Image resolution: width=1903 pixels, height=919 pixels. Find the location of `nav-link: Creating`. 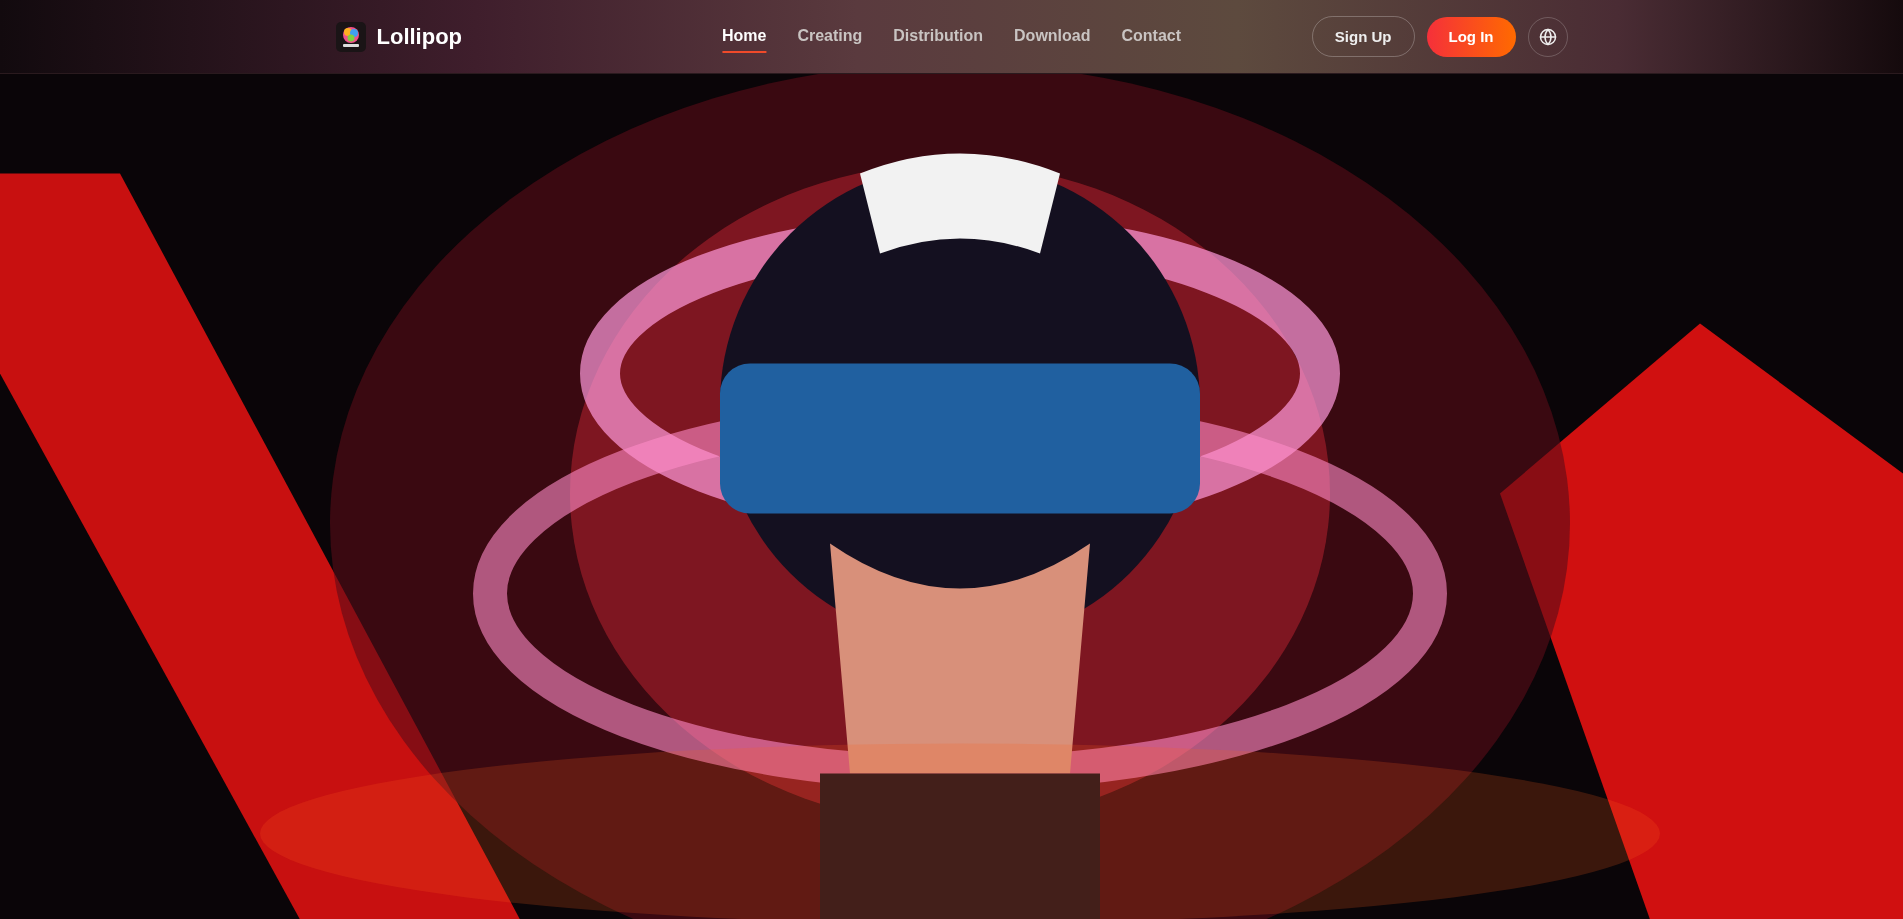

nav-link: Creating is located at coordinates (830, 36).